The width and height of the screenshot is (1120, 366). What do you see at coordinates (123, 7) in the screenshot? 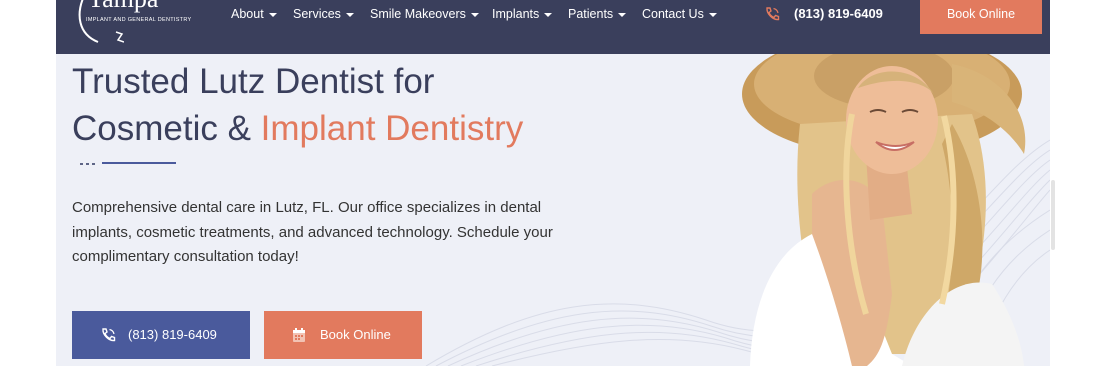
I see `logo-wordmark: Tampa` at bounding box center [123, 7].